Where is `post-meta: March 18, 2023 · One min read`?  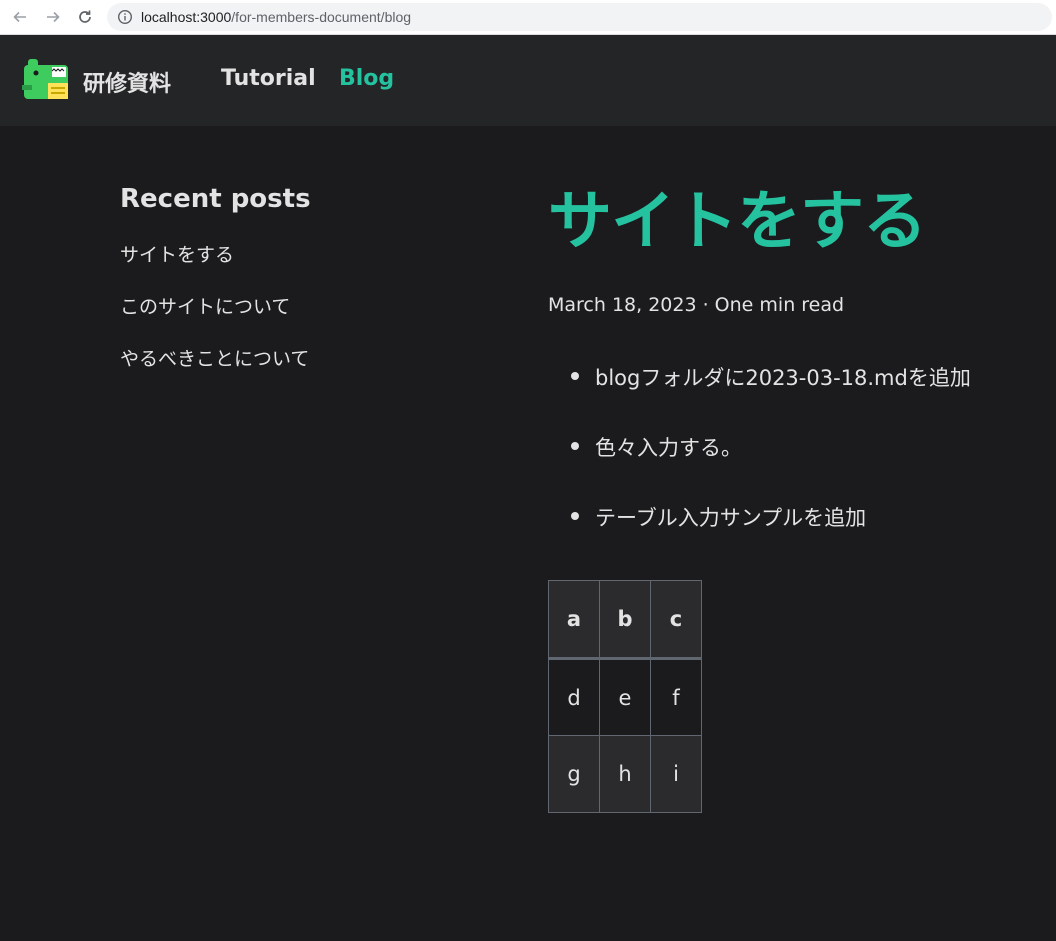
post-meta: March 18, 2023 · One min read is located at coordinates (696, 305).